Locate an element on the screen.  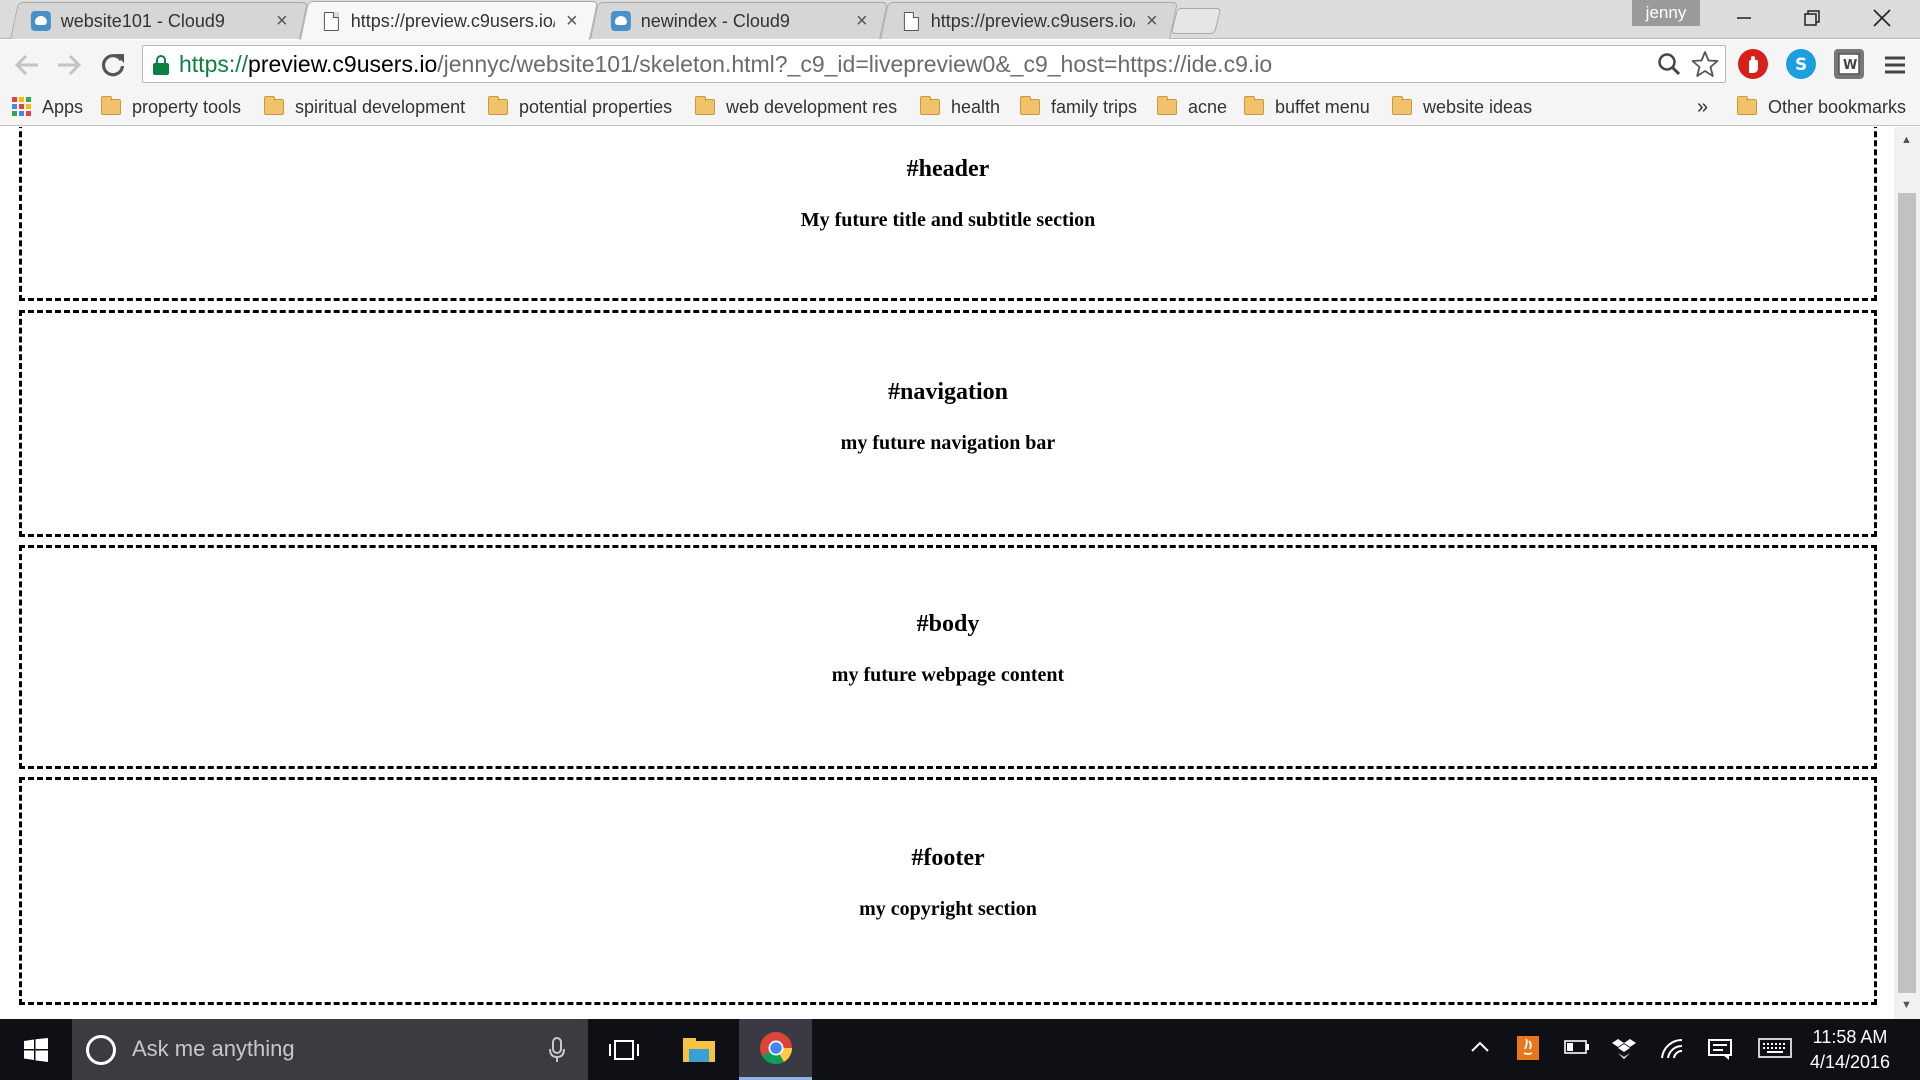
forward-arrow-icon is located at coordinates (70, 65).